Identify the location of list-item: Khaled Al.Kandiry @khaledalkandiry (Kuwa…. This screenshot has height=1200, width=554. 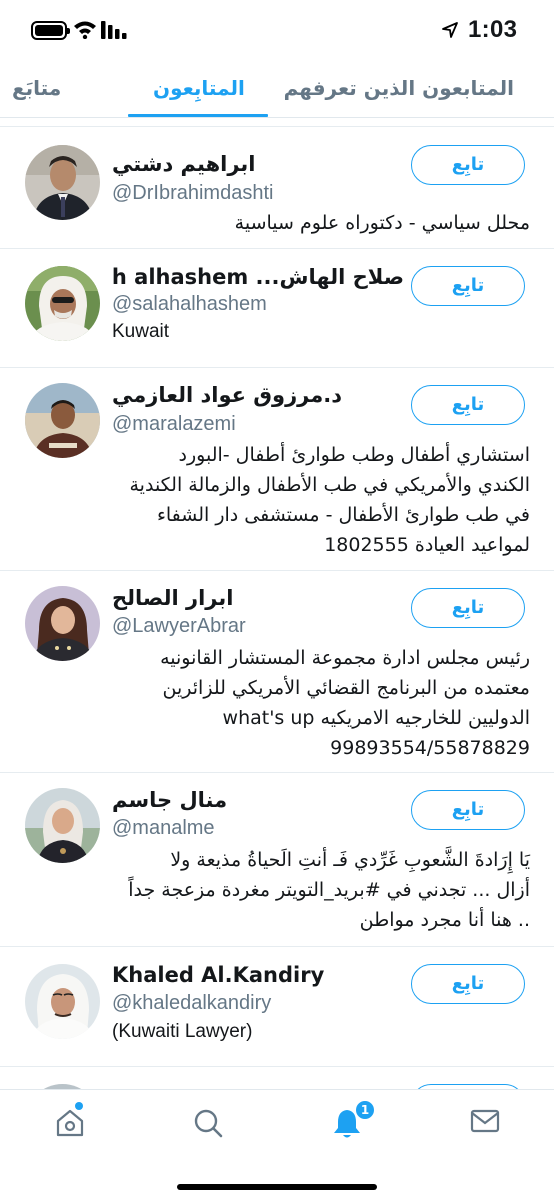
(277, 1007).